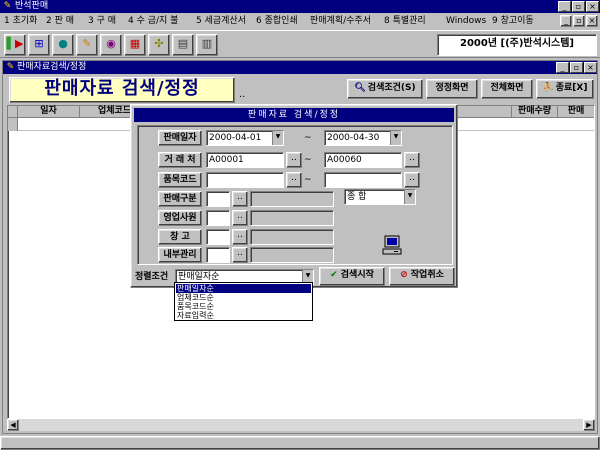 This screenshot has width=600, height=450. I want to click on customer-to-field: A00060, so click(363, 160).